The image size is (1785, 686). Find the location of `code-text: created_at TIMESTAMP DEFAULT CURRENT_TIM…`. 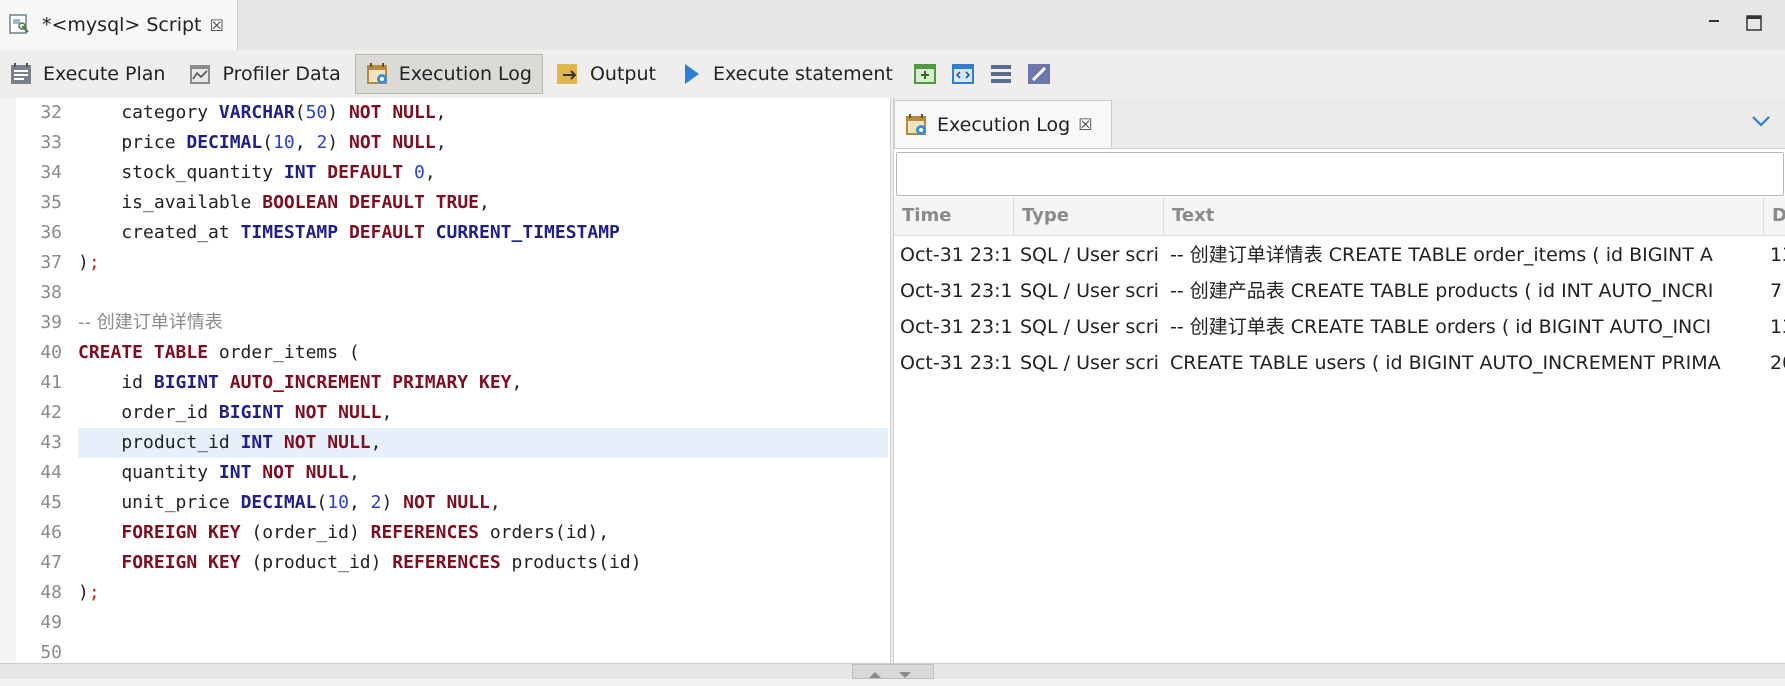

code-text: created_at TIMESTAMP DEFAULT CURRENT_TIM… is located at coordinates (483, 233).